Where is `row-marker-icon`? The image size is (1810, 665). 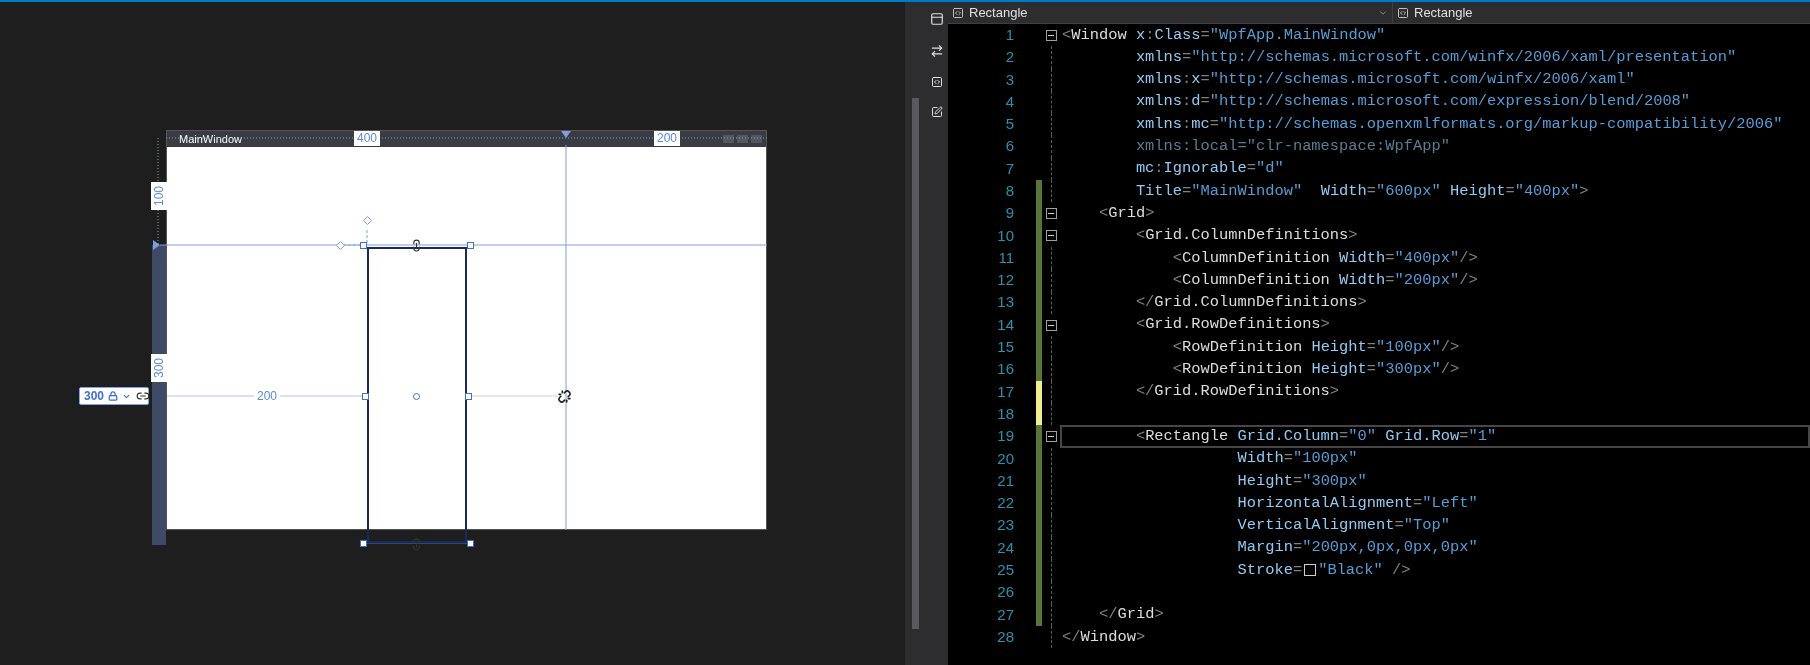
row-marker-icon is located at coordinates (156, 245).